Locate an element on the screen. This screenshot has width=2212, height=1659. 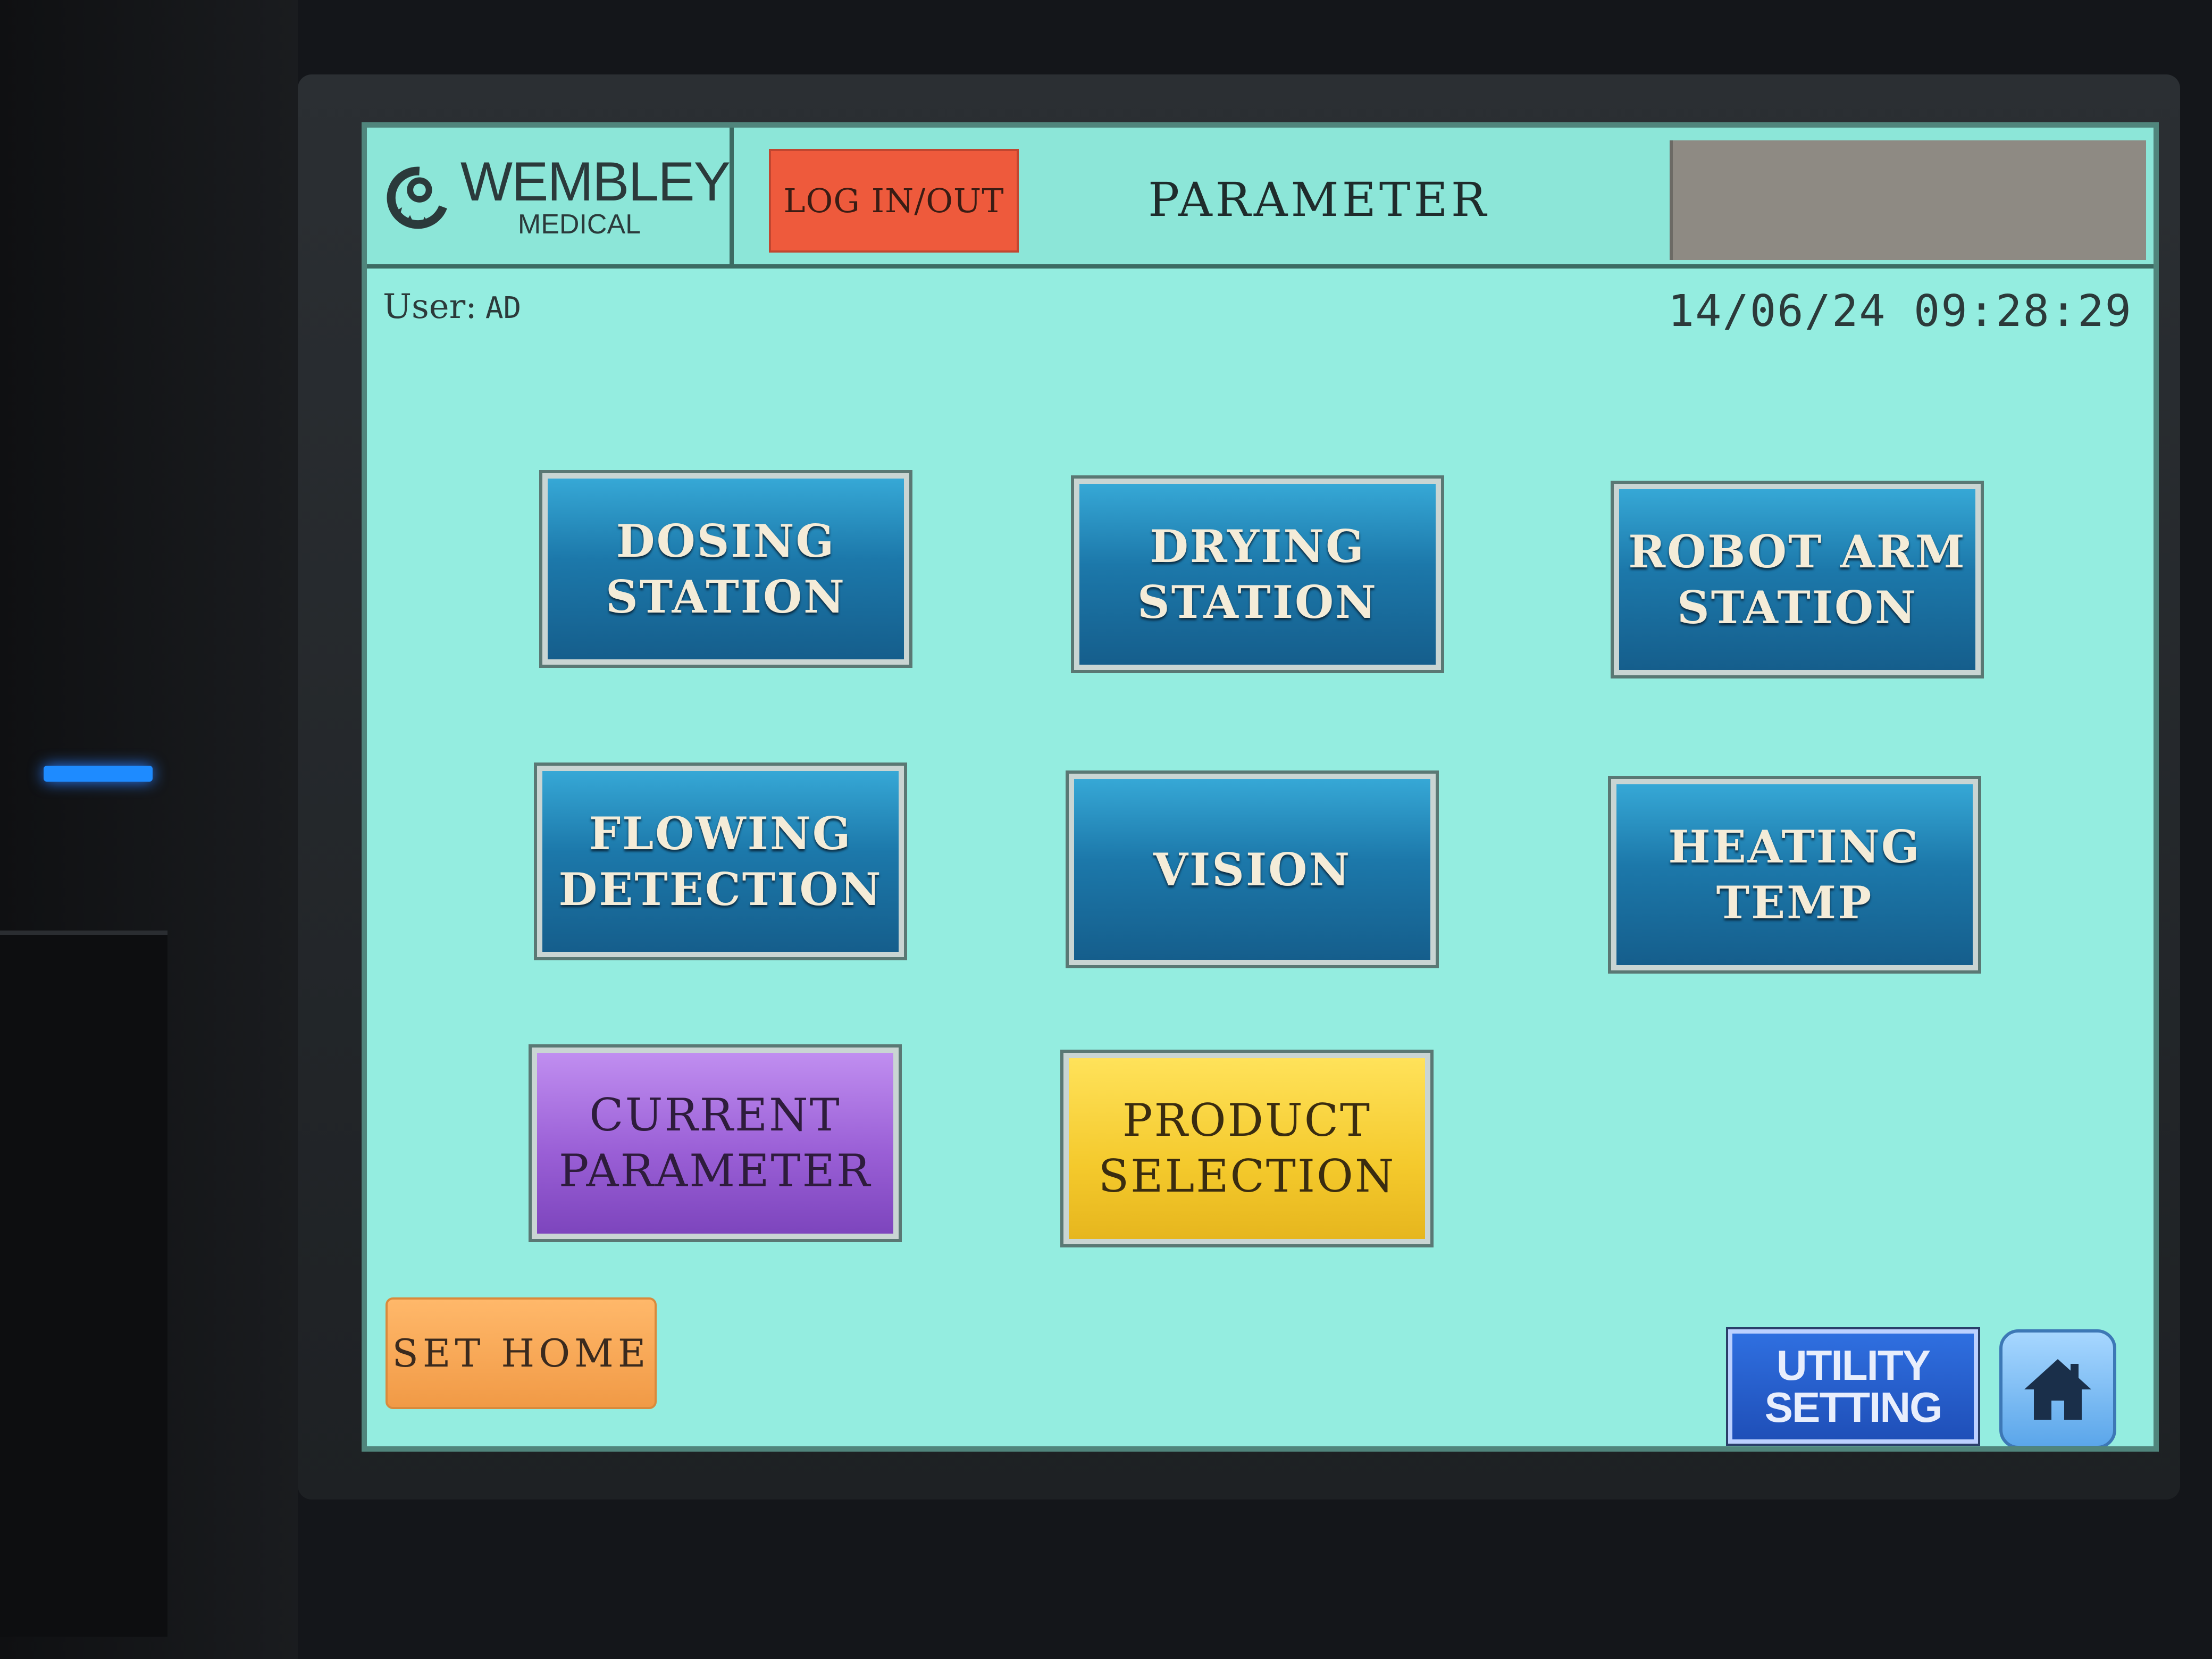
utility-setting-button: UTILITY SETTING is located at coordinates (1853, 1386).